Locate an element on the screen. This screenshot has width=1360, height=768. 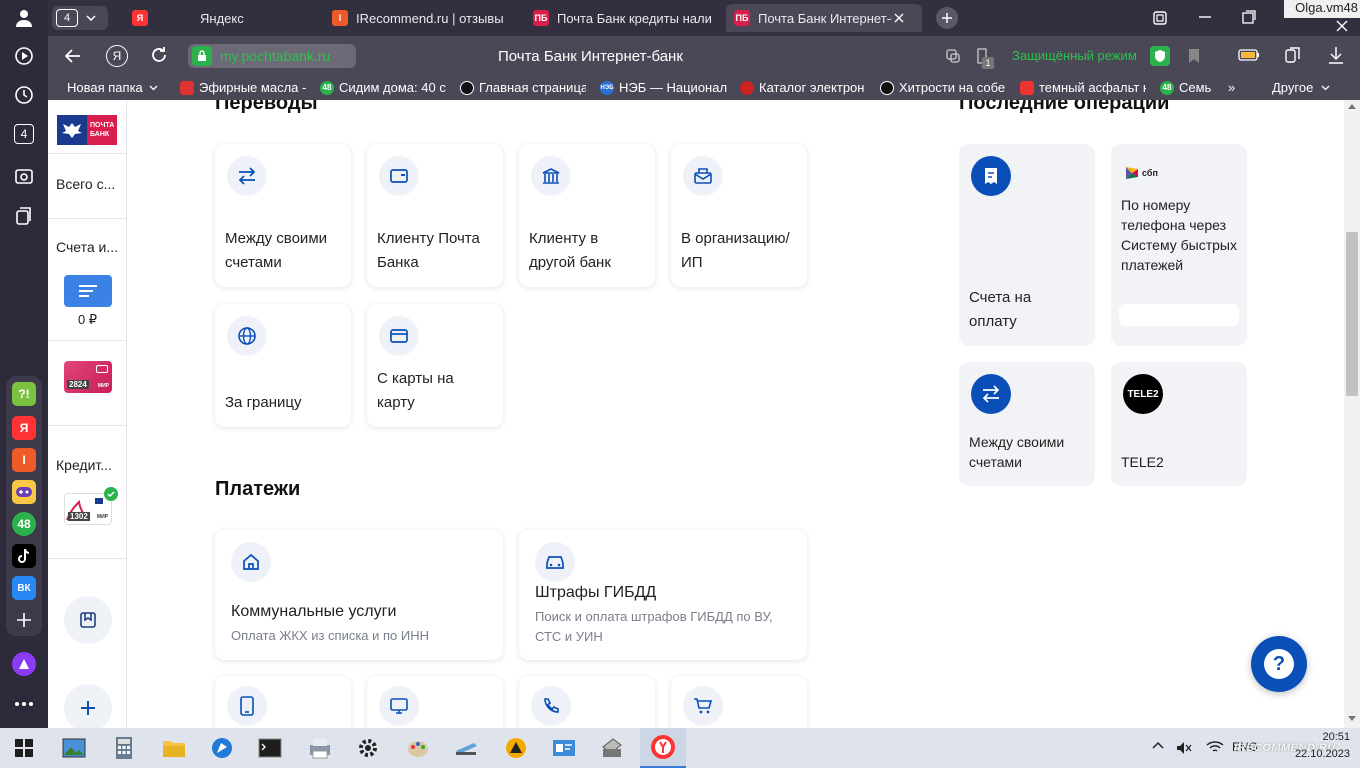
bank-card-2824: 2824 МИР is located at coordinates (88, 377).